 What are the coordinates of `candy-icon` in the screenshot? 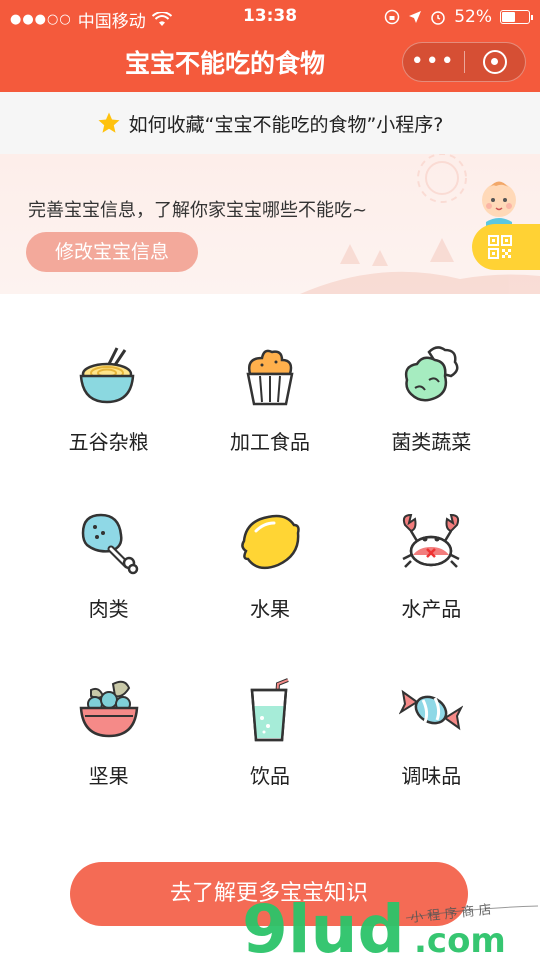 It's located at (431, 710).